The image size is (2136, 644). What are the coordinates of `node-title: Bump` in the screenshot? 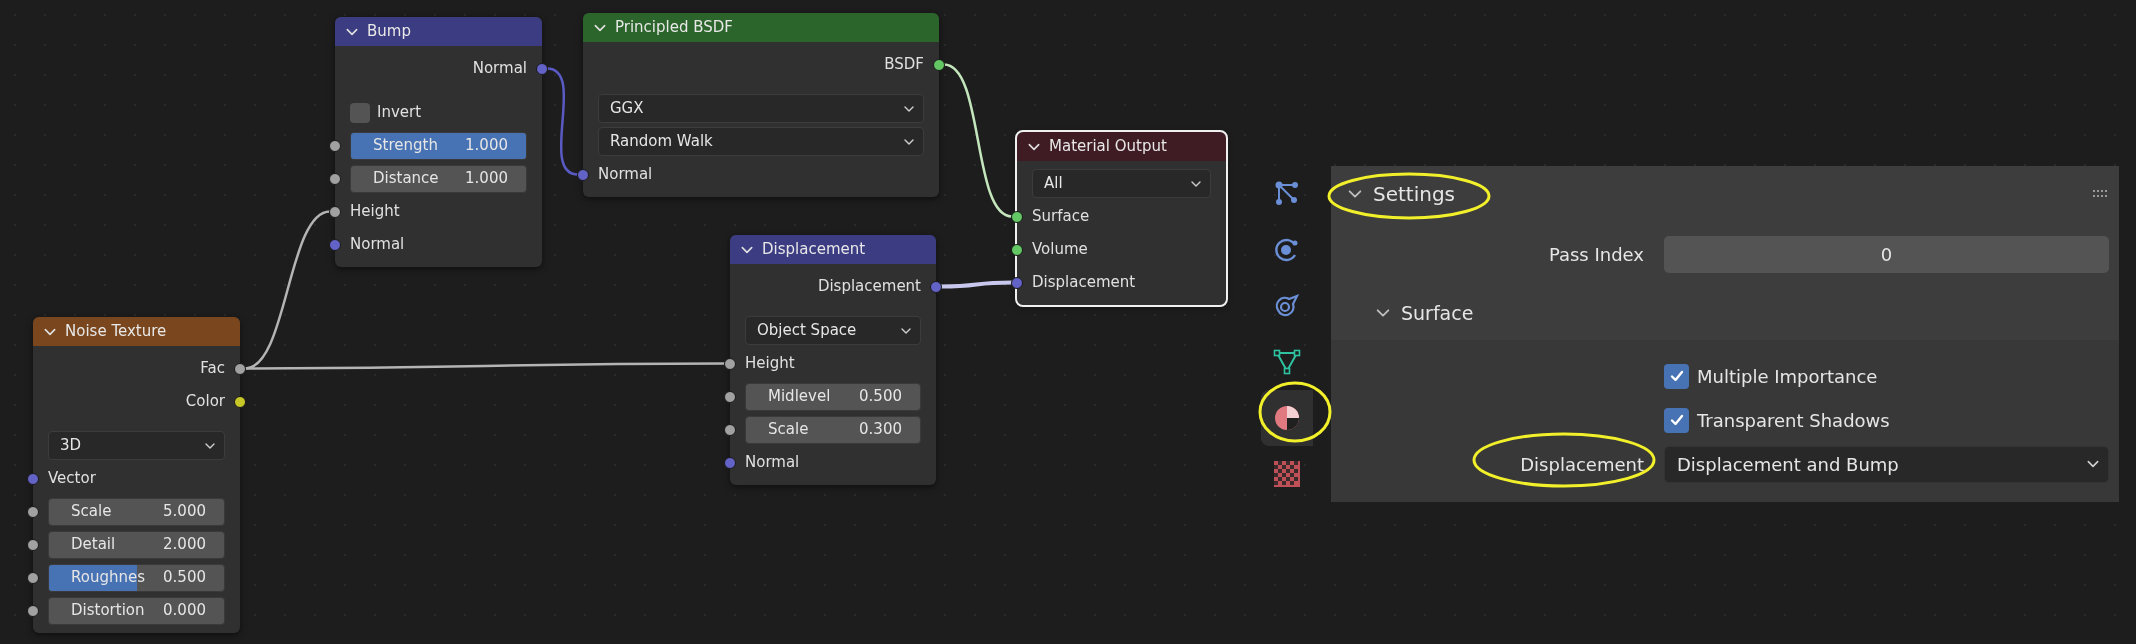 It's located at (389, 32).